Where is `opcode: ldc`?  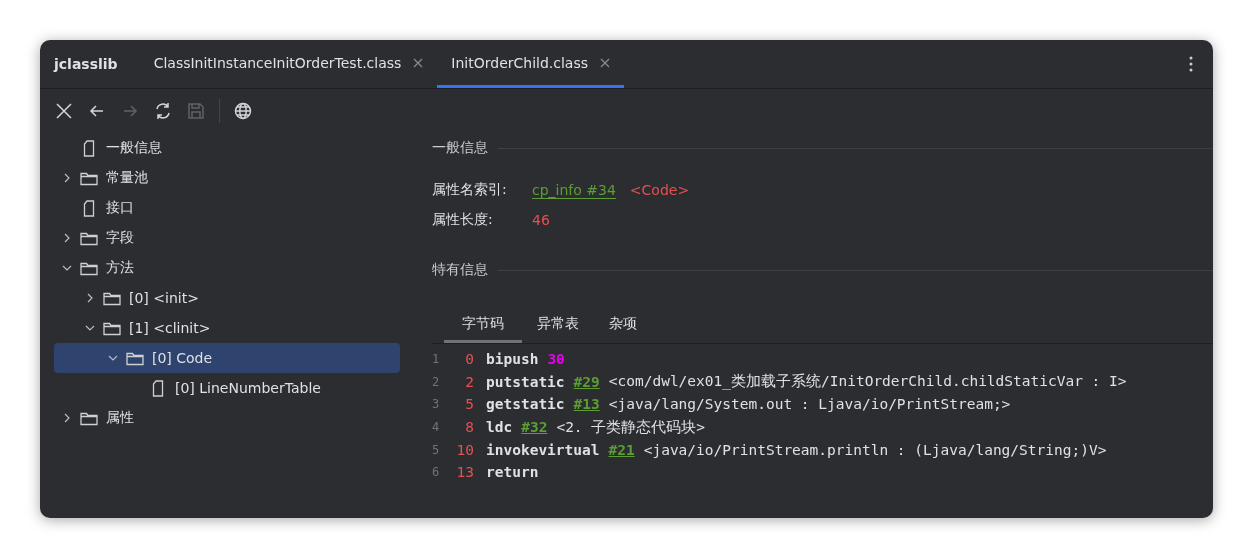 opcode: ldc is located at coordinates (499, 427).